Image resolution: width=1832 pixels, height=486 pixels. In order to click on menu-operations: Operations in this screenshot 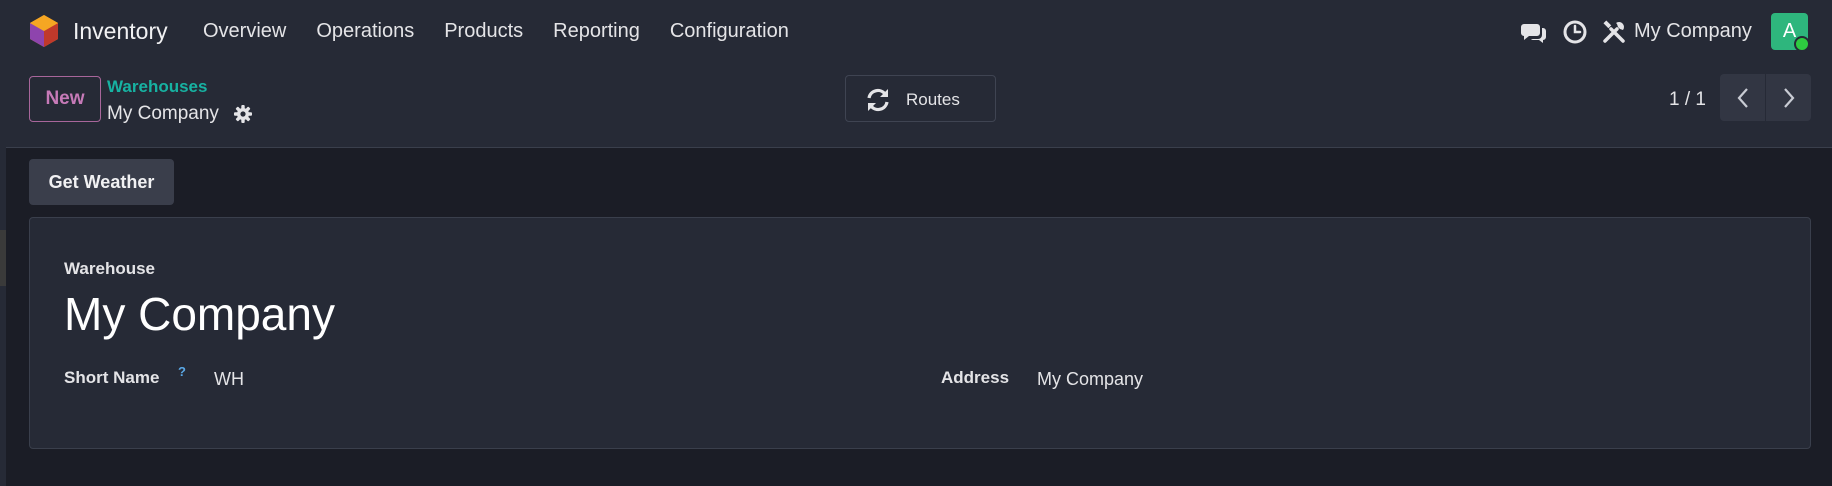, I will do `click(365, 31)`.